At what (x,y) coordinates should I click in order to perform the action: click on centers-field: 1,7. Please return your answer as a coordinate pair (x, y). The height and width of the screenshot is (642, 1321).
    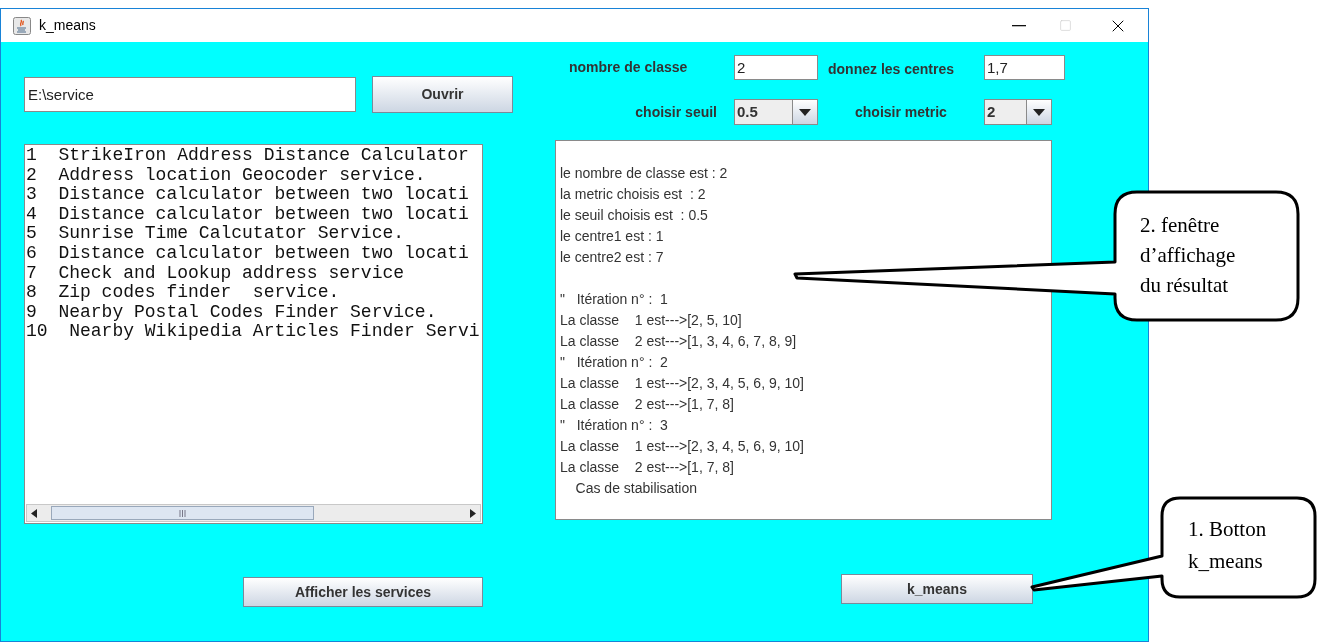
    Looking at the image, I should click on (1024, 67).